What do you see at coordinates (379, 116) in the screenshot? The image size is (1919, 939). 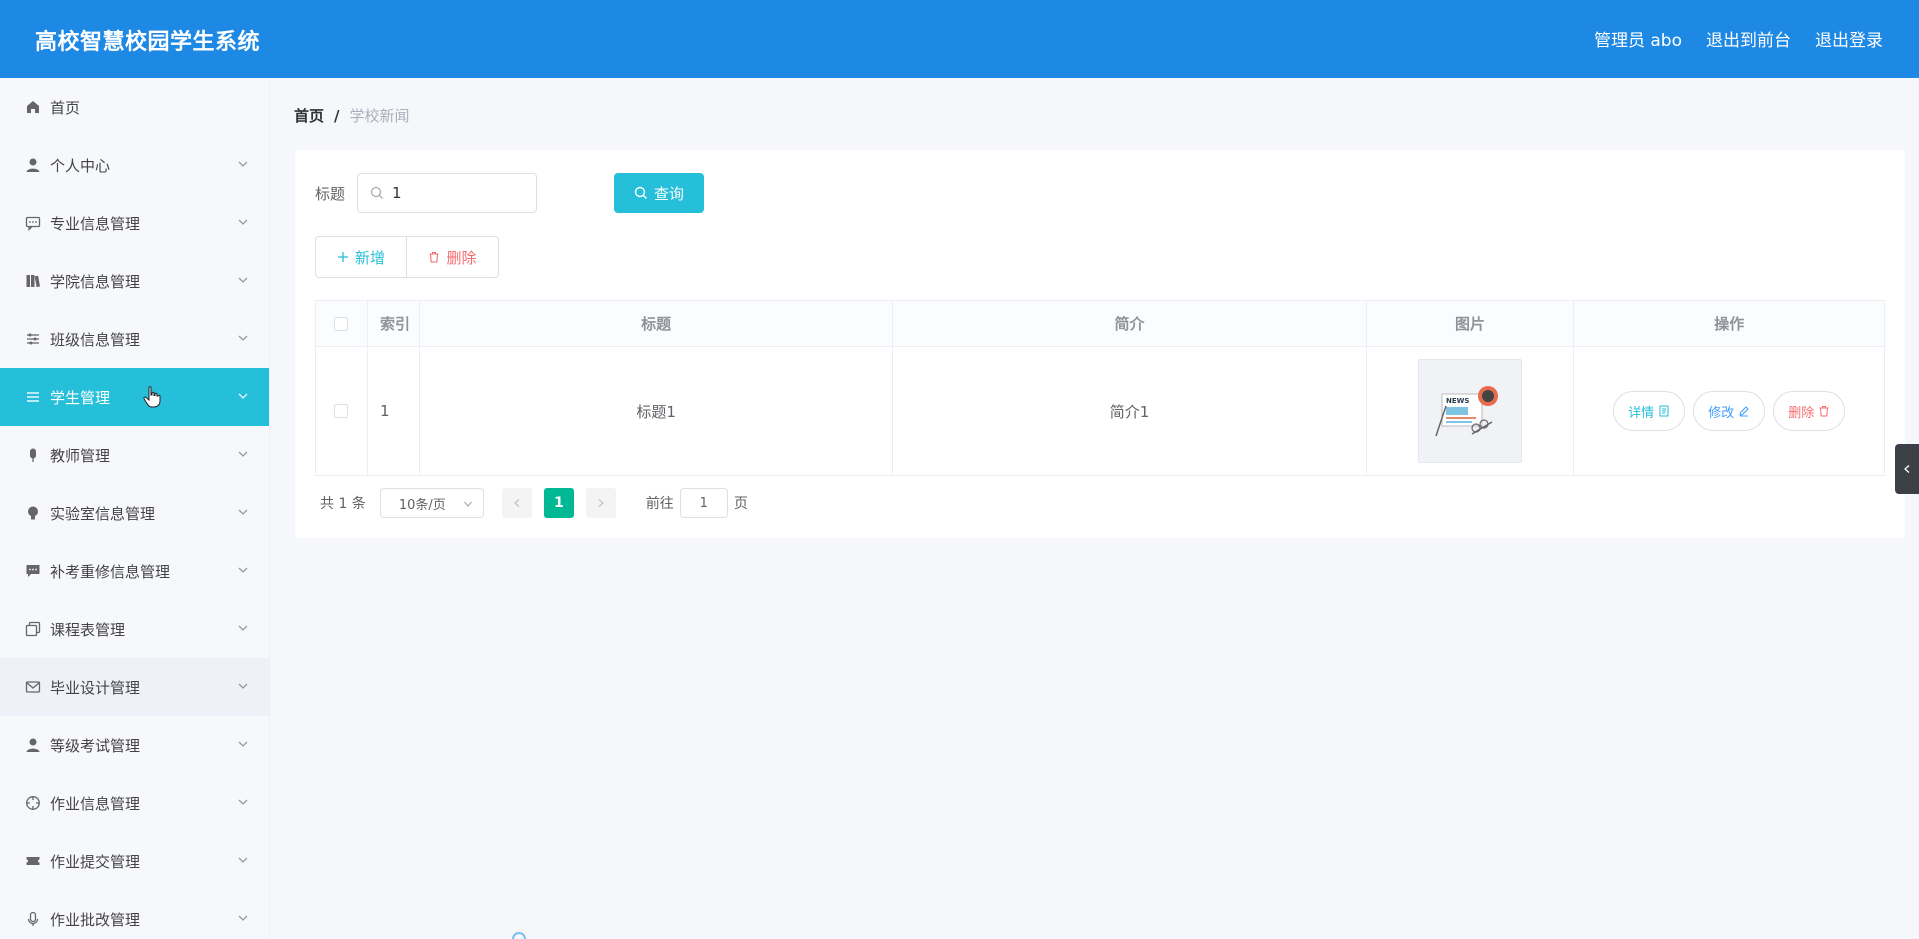 I see `breadcrumb-current: 学校新闻` at bounding box center [379, 116].